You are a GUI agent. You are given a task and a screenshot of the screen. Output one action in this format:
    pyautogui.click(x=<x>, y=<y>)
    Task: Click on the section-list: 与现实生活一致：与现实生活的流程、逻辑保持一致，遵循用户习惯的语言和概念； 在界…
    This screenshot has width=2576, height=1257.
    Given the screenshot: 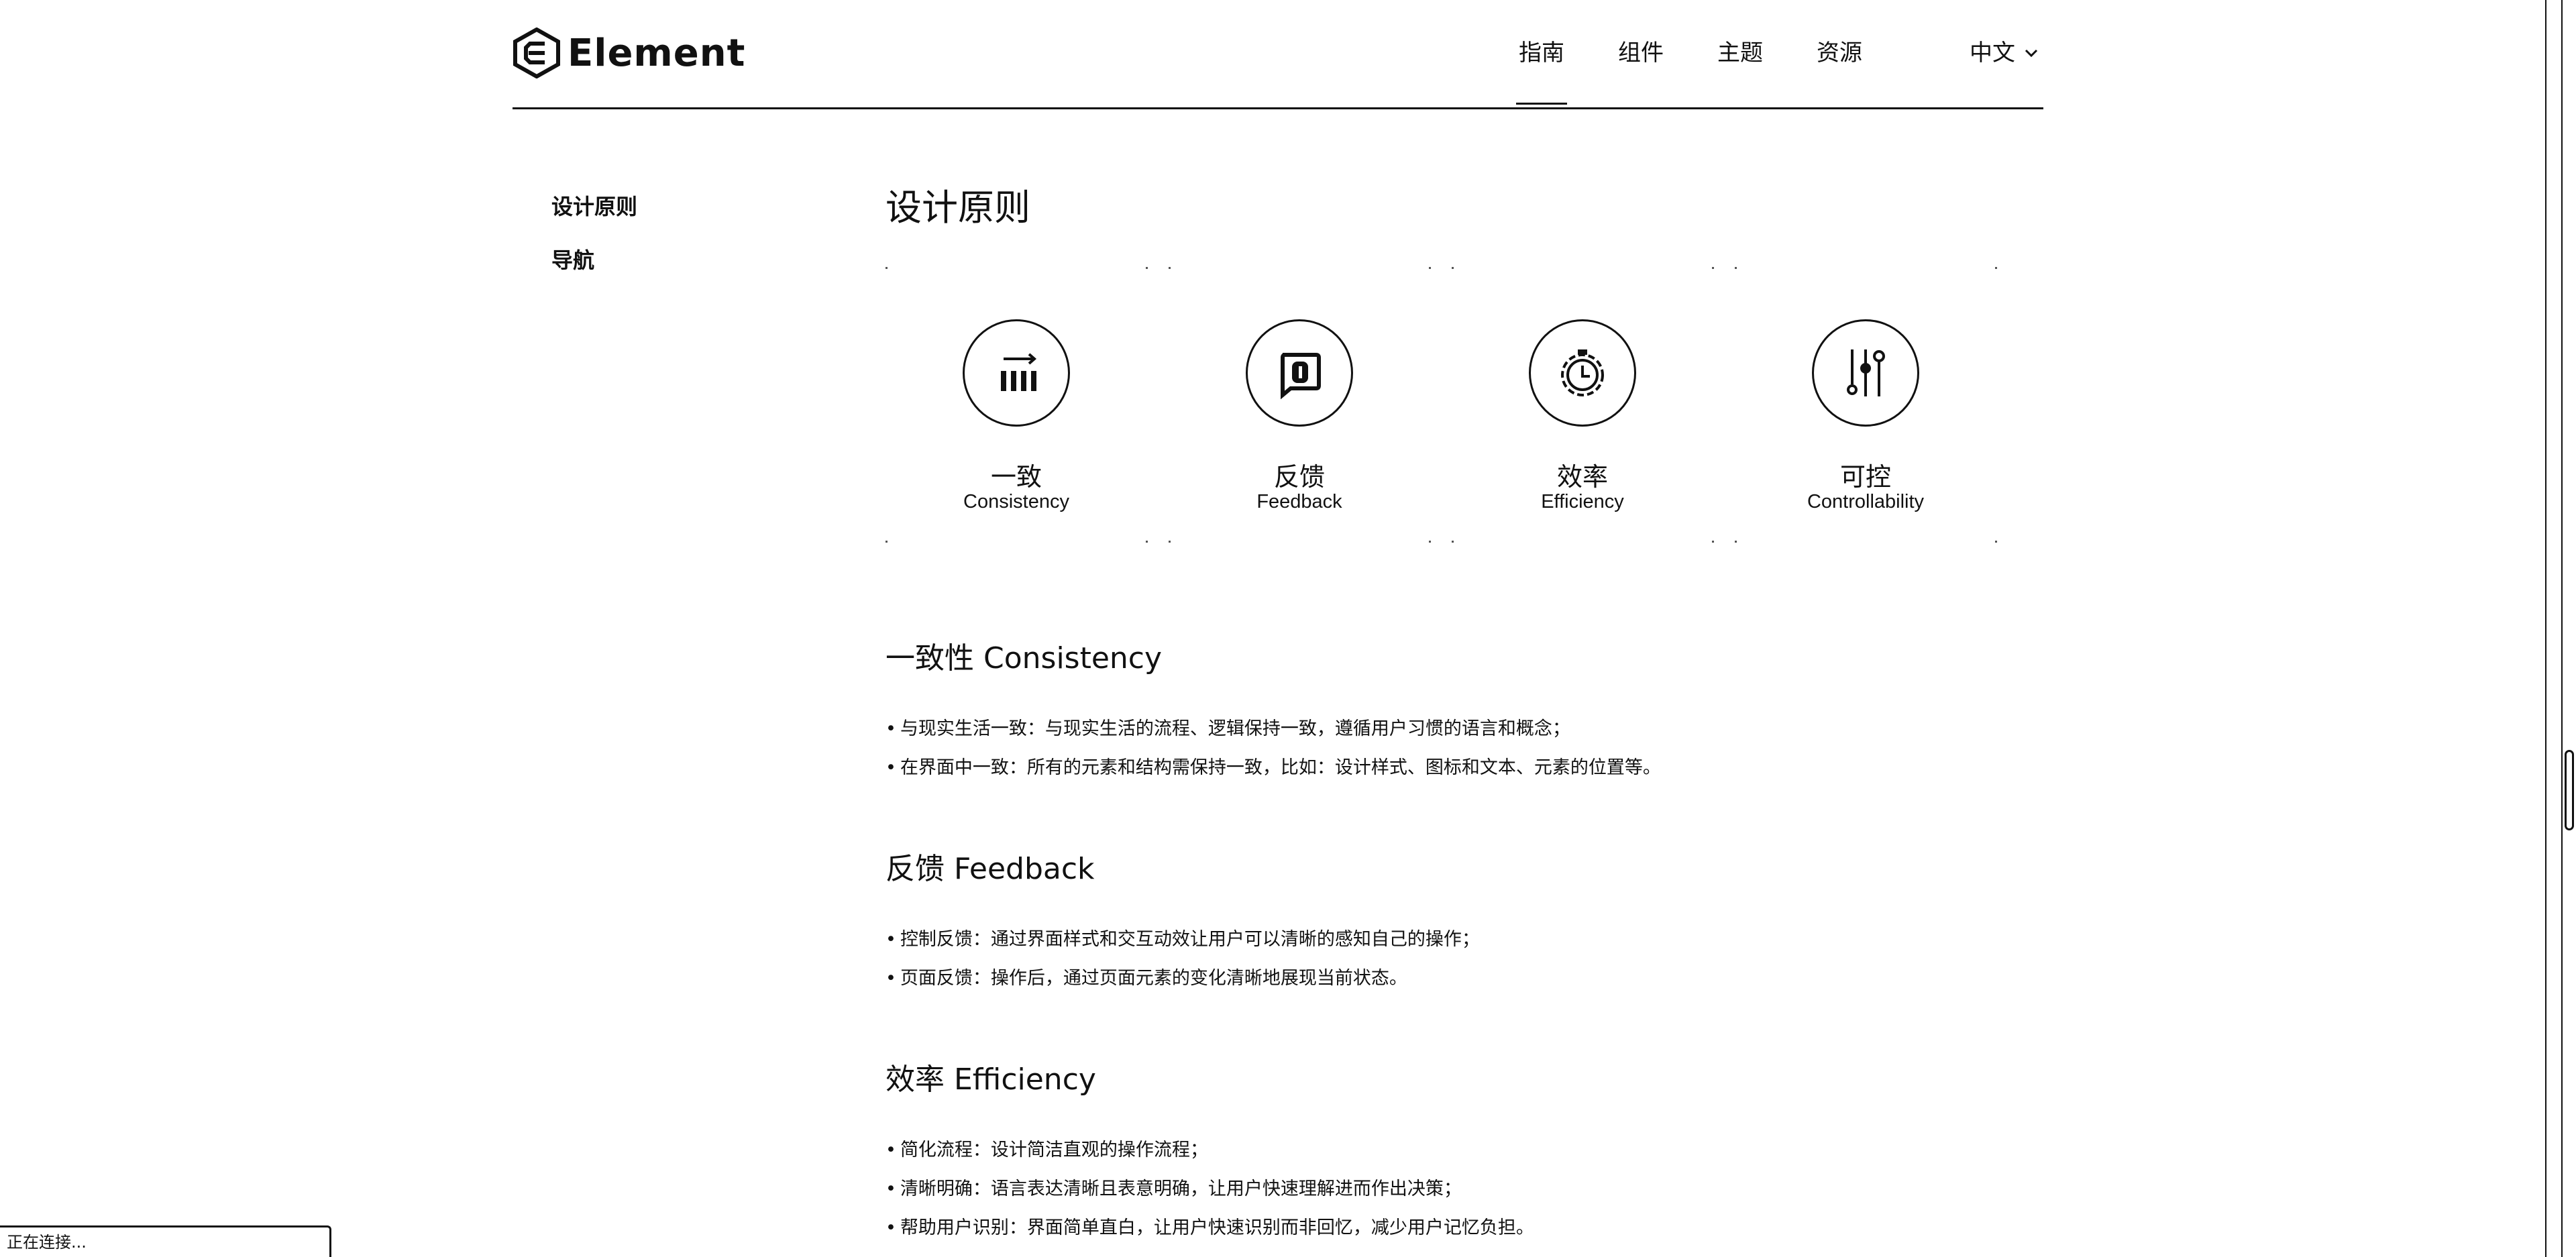 What is the action you would take?
    pyautogui.click(x=1455, y=748)
    